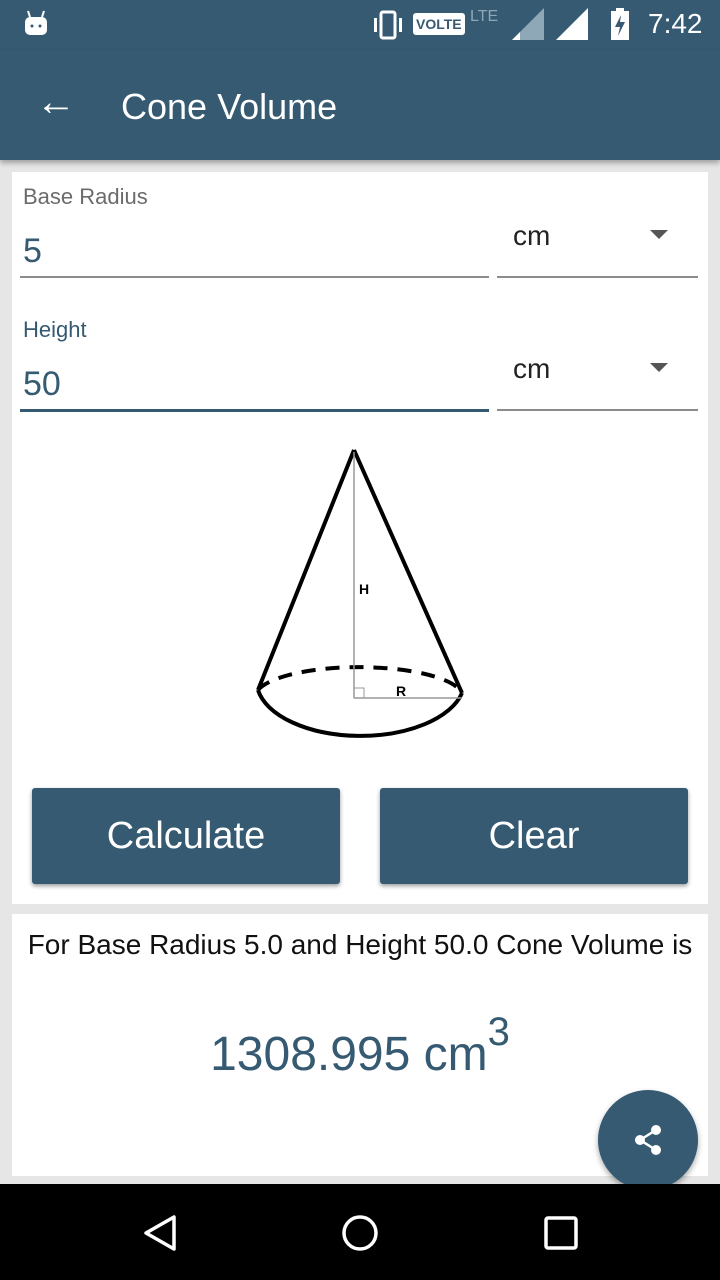  I want to click on signal-icon, so click(528, 24).